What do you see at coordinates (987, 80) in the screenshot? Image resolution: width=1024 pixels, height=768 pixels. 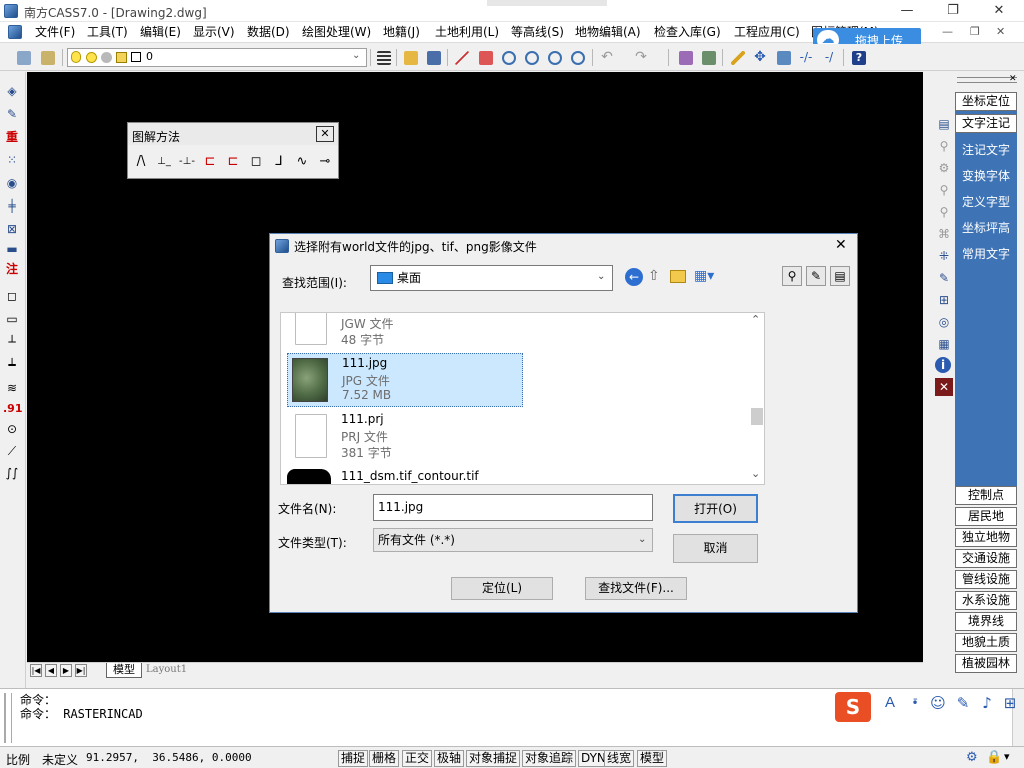 I see `panel-grip` at bounding box center [987, 80].